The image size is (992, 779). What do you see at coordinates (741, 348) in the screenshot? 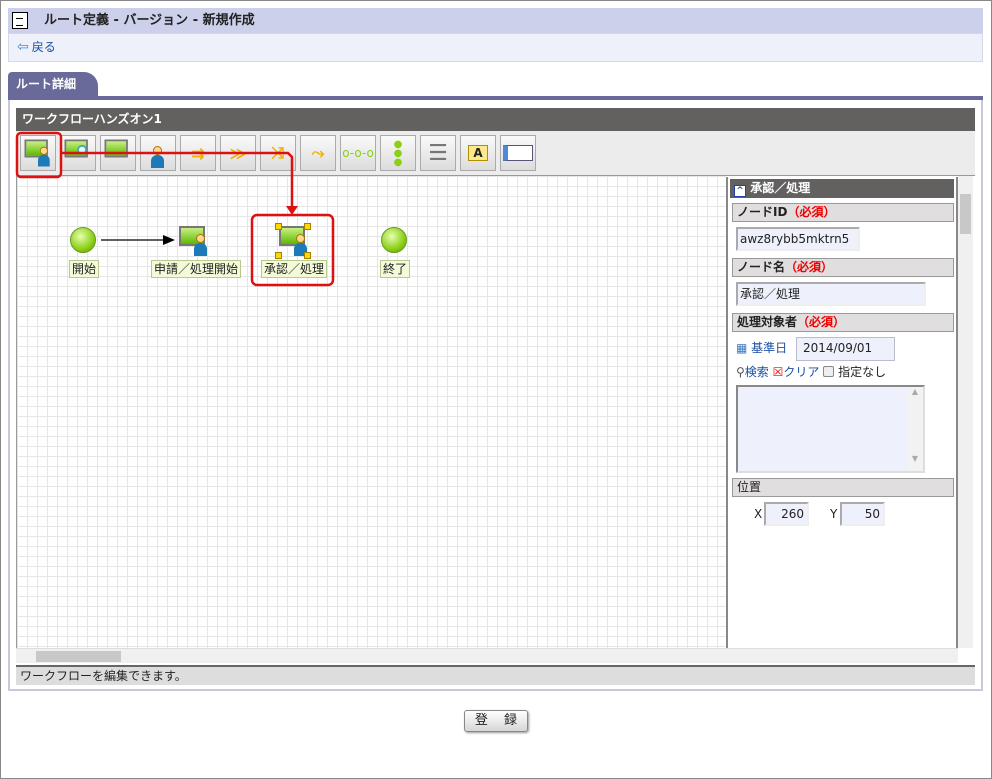
I see `calendar-icon: ▦` at bounding box center [741, 348].